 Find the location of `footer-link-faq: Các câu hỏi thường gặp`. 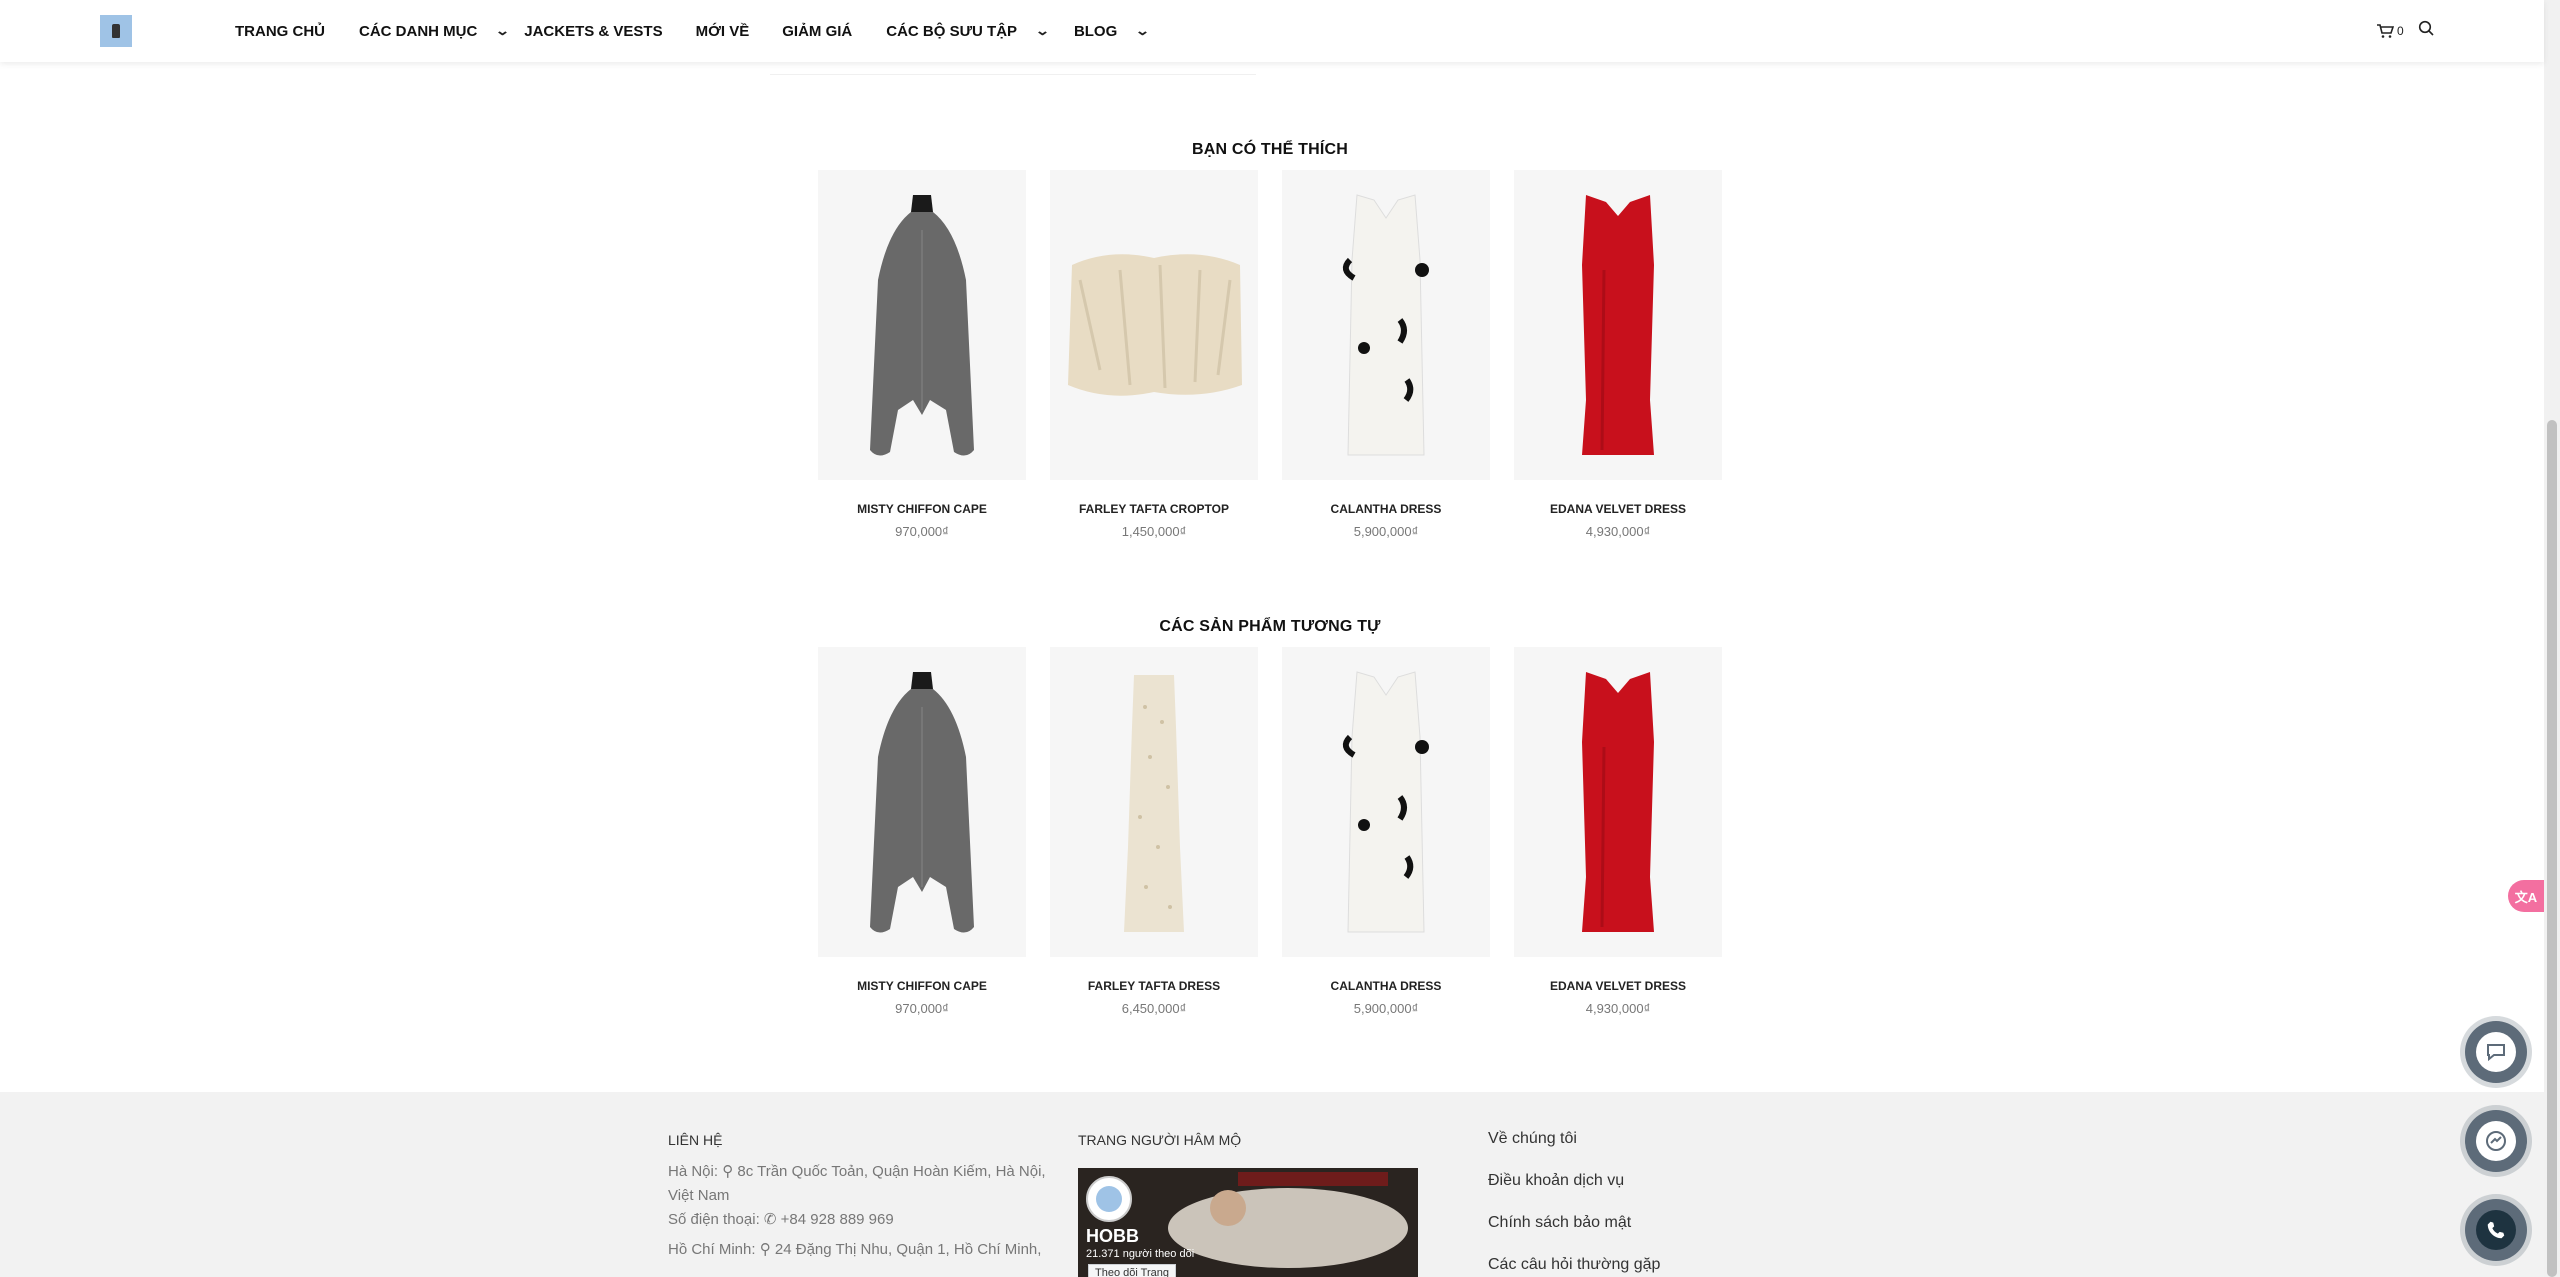

footer-link-faq: Các câu hỏi thường gặp is located at coordinates (1638, 1260).